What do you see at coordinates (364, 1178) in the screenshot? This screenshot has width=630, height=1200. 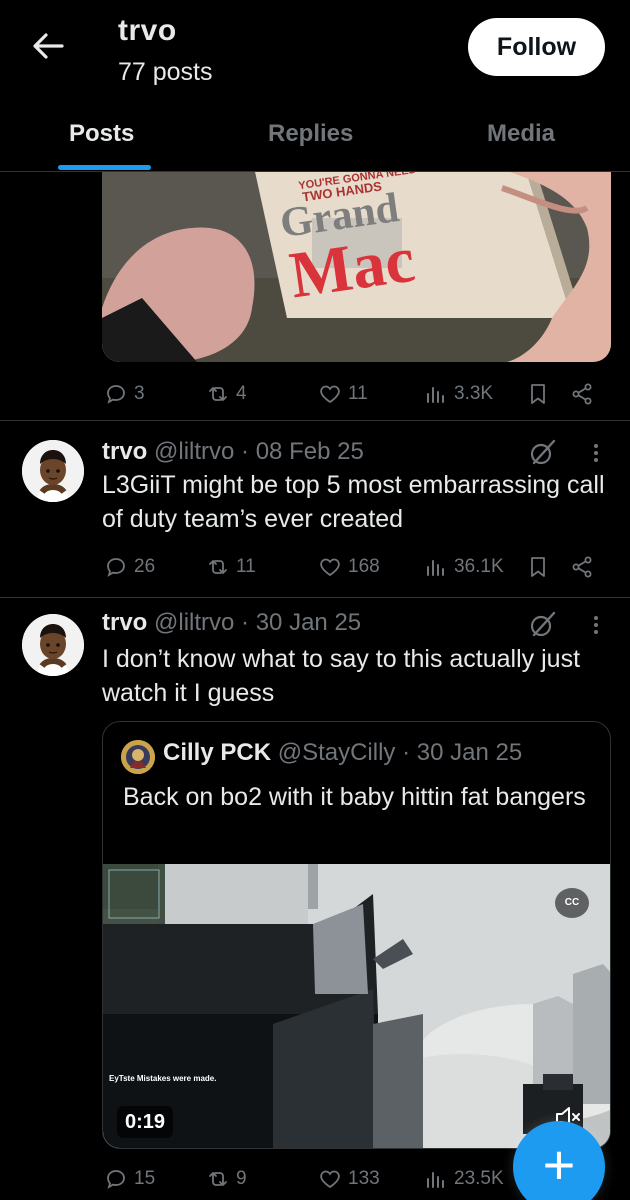 I see `like-count: 133` at bounding box center [364, 1178].